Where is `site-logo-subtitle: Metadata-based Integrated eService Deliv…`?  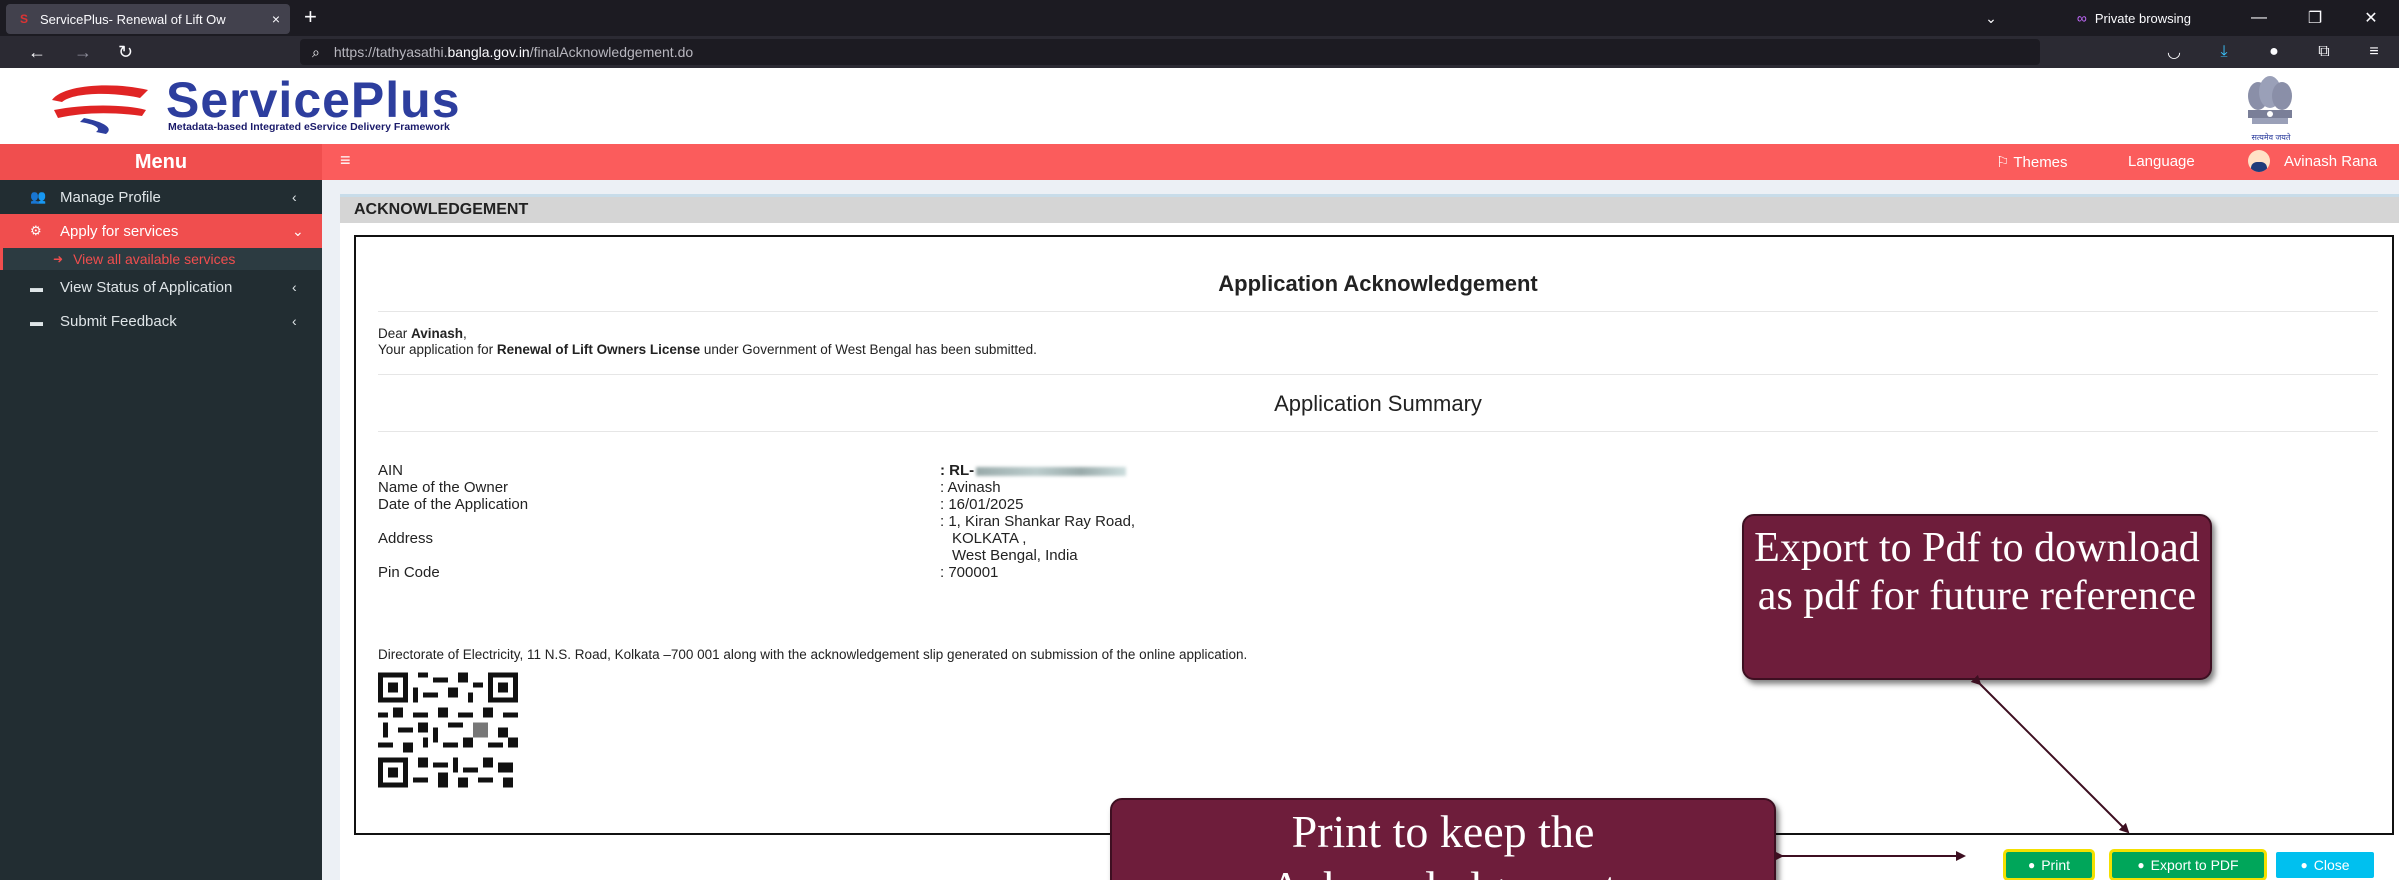
site-logo-subtitle: Metadata-based Integrated eService Deliv… is located at coordinates (309, 127).